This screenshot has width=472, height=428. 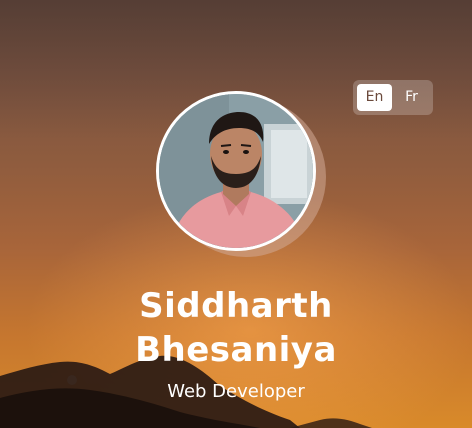 I want to click on language-option-fr: Fr, so click(x=411, y=97).